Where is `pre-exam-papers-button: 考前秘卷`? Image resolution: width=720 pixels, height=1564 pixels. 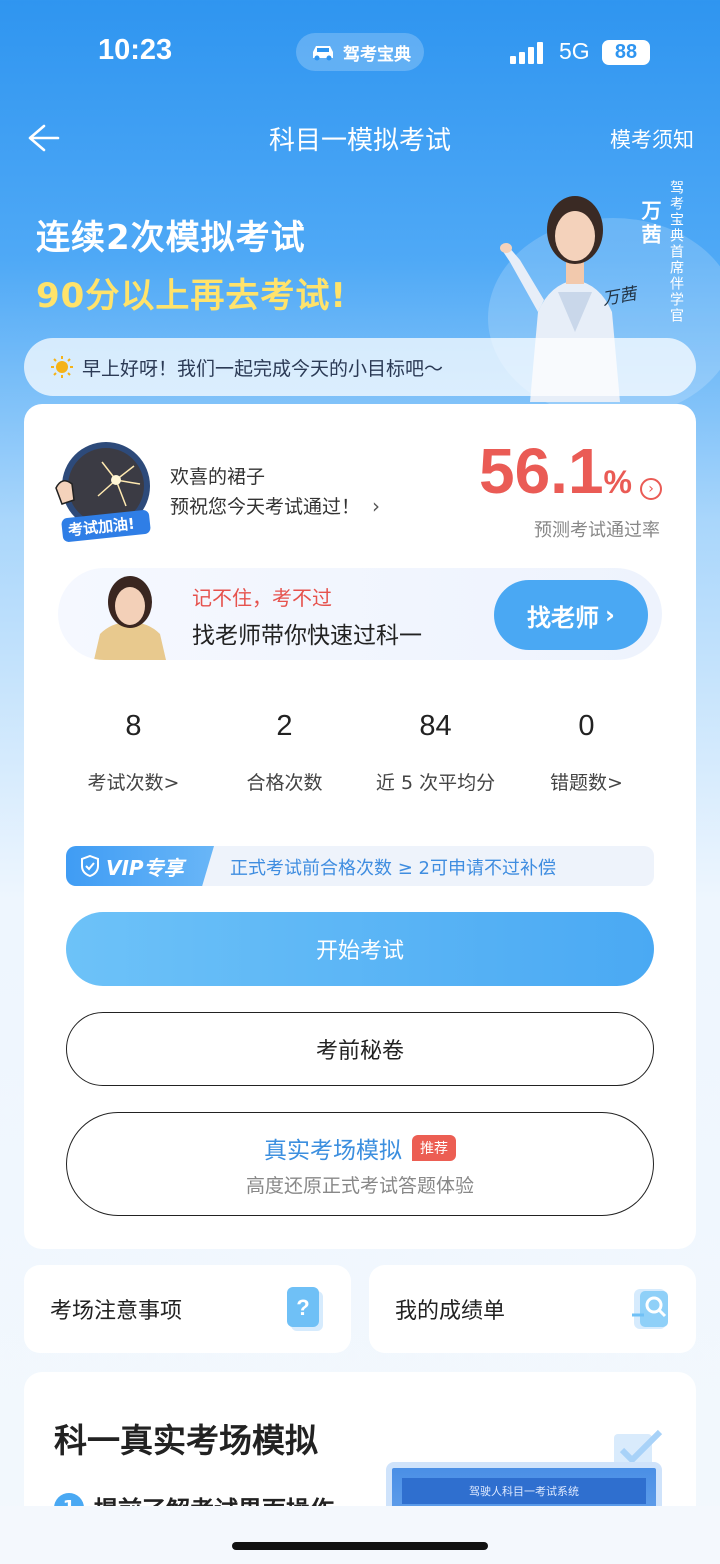 pre-exam-papers-button: 考前秘卷 is located at coordinates (360, 1049).